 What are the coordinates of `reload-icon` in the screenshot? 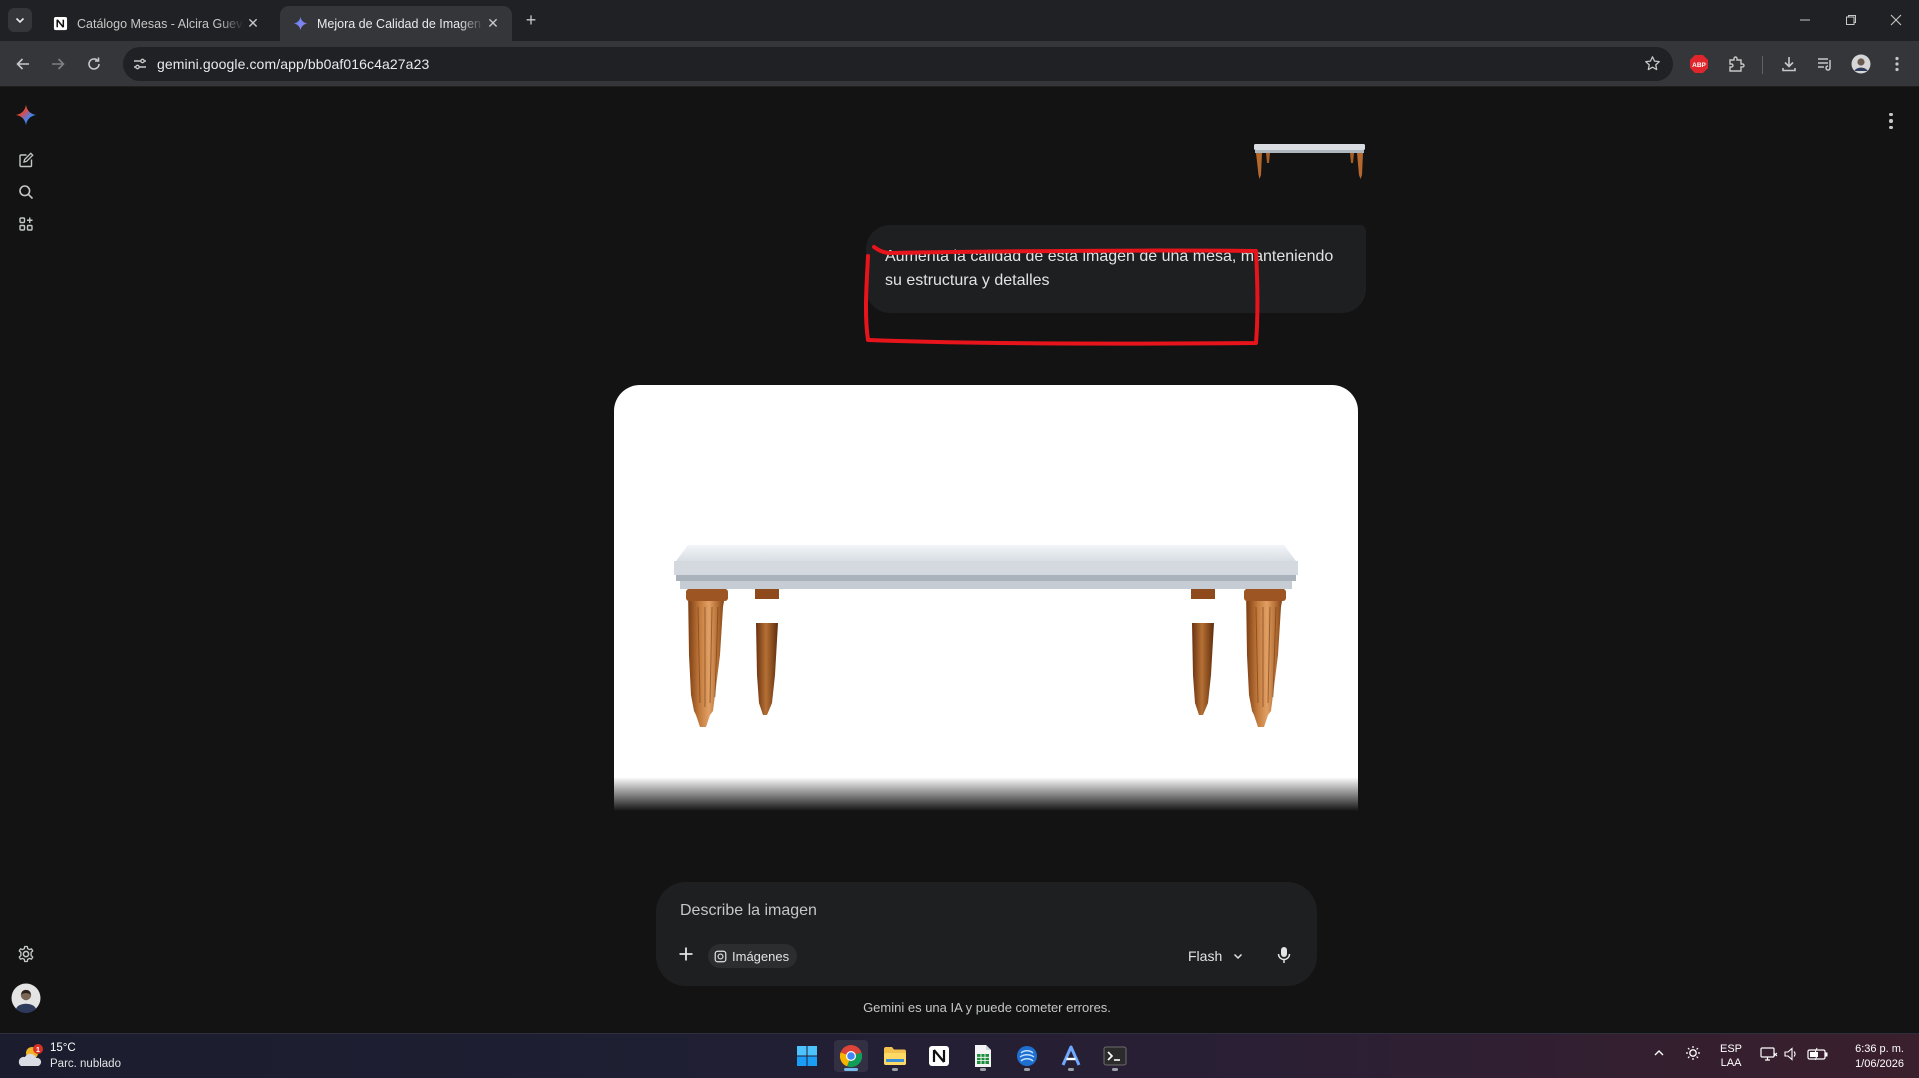 It's located at (94, 63).